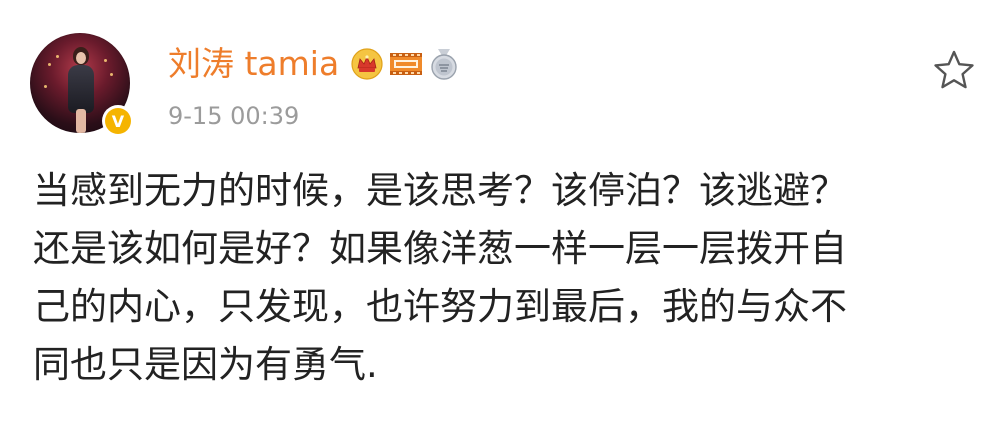  What do you see at coordinates (253, 64) in the screenshot?
I see `author-name: 刘涛 tamia` at bounding box center [253, 64].